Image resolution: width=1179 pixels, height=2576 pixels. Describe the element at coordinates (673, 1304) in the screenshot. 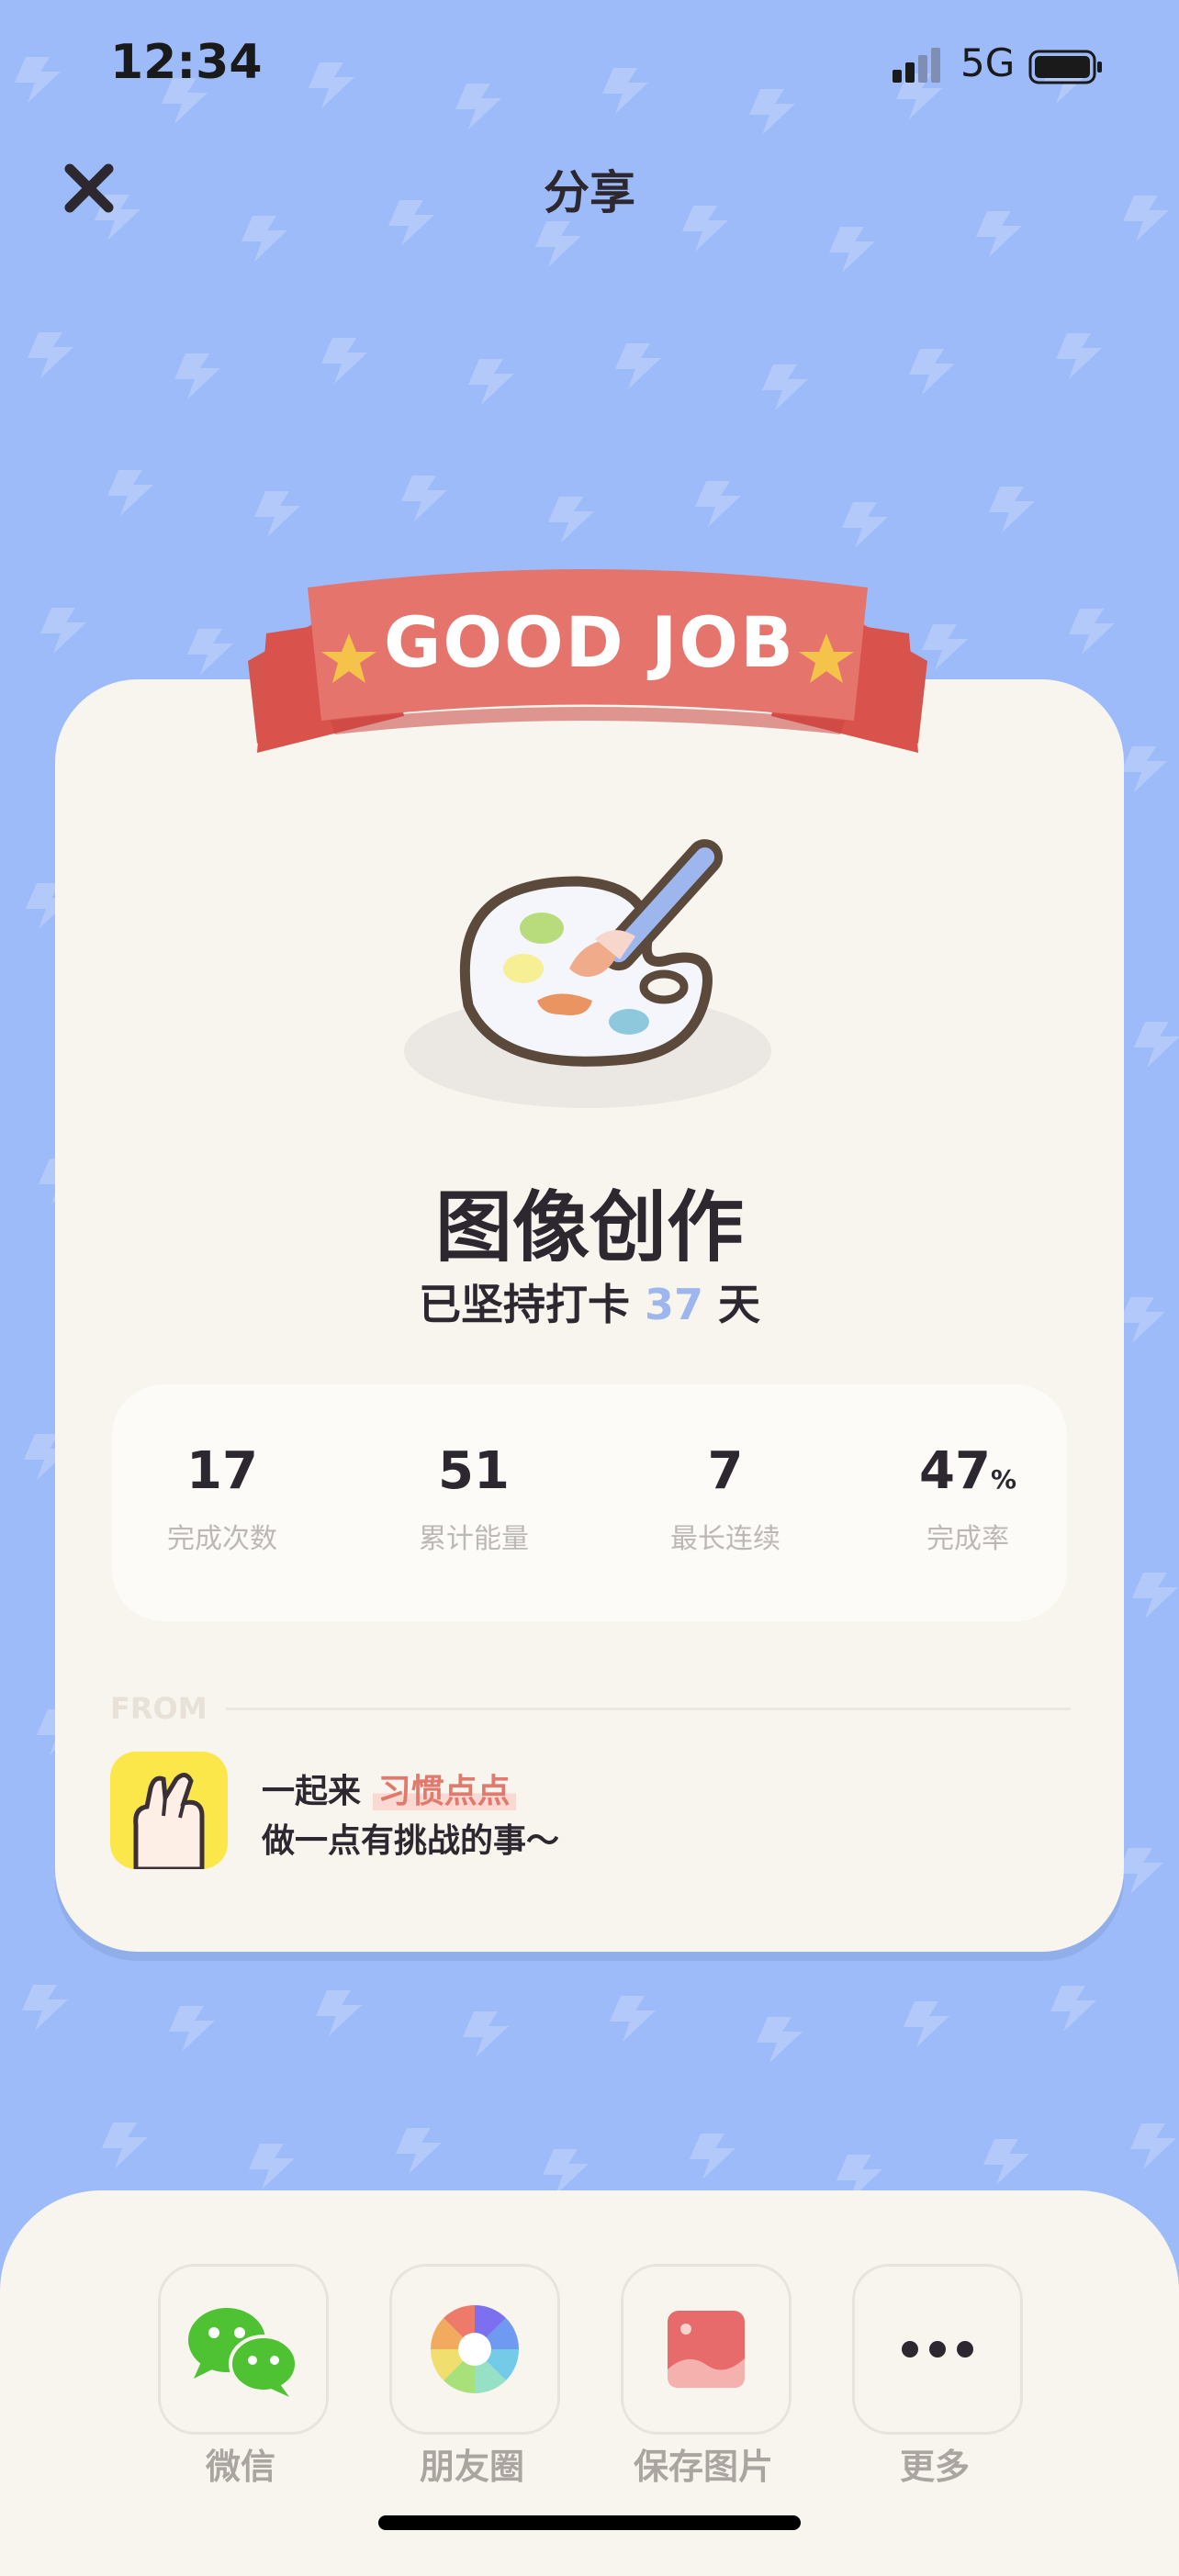

I see `streak-days: 37` at that location.